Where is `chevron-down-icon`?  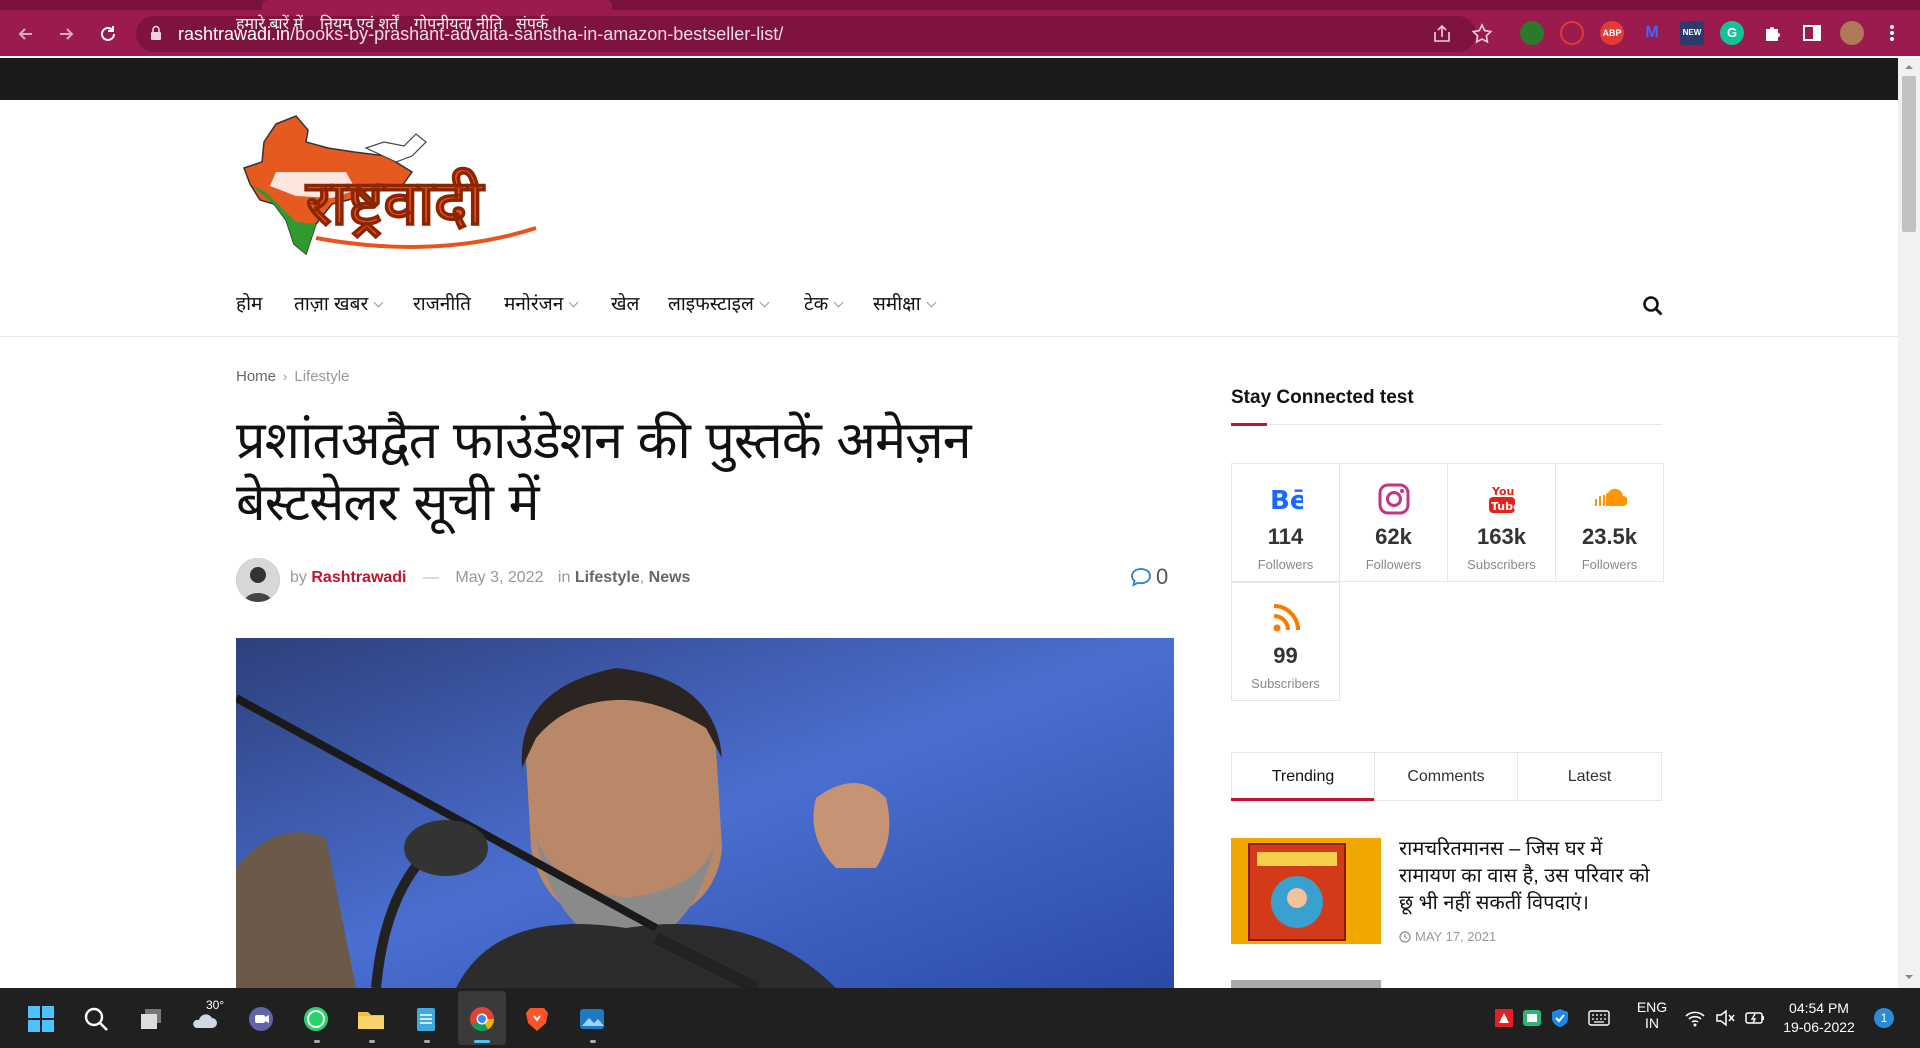 chevron-down-icon is located at coordinates (931, 302).